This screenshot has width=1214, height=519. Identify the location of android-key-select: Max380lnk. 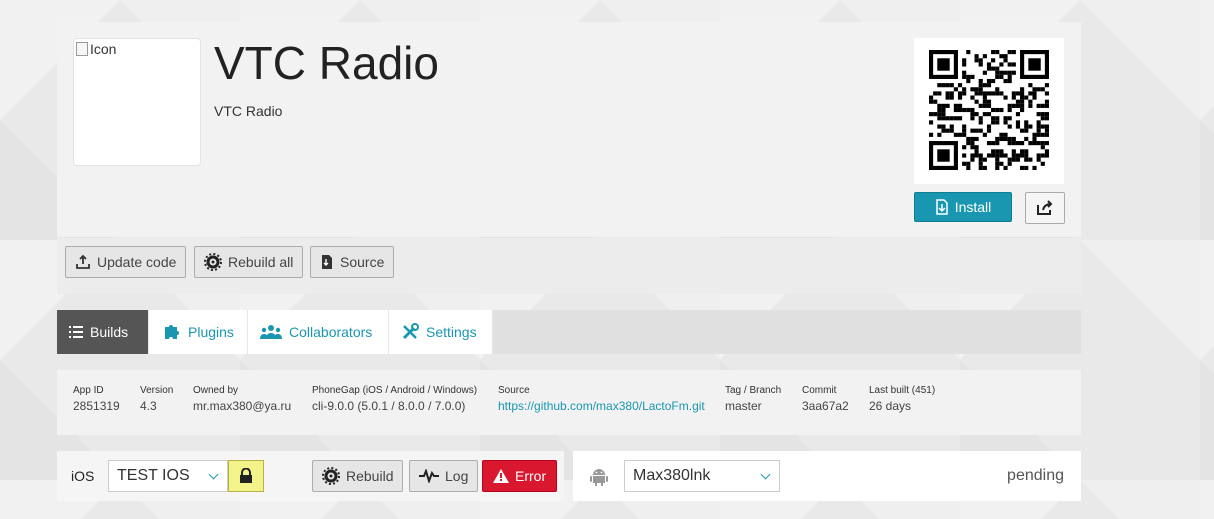
(702, 476).